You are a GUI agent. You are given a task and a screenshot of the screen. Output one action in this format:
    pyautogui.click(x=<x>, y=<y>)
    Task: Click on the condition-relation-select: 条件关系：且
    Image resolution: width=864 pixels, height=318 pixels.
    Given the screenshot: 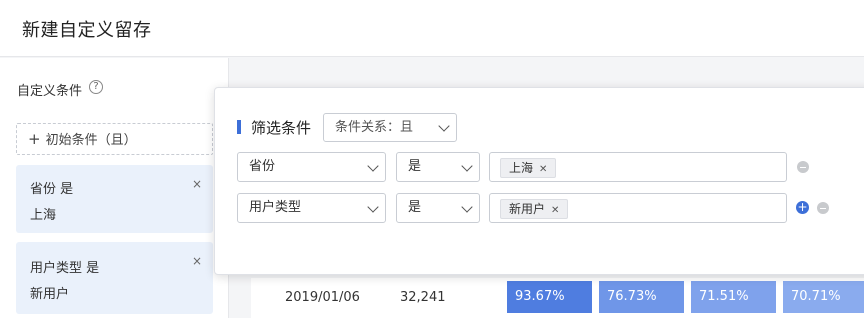 What is the action you would take?
    pyautogui.click(x=390, y=127)
    